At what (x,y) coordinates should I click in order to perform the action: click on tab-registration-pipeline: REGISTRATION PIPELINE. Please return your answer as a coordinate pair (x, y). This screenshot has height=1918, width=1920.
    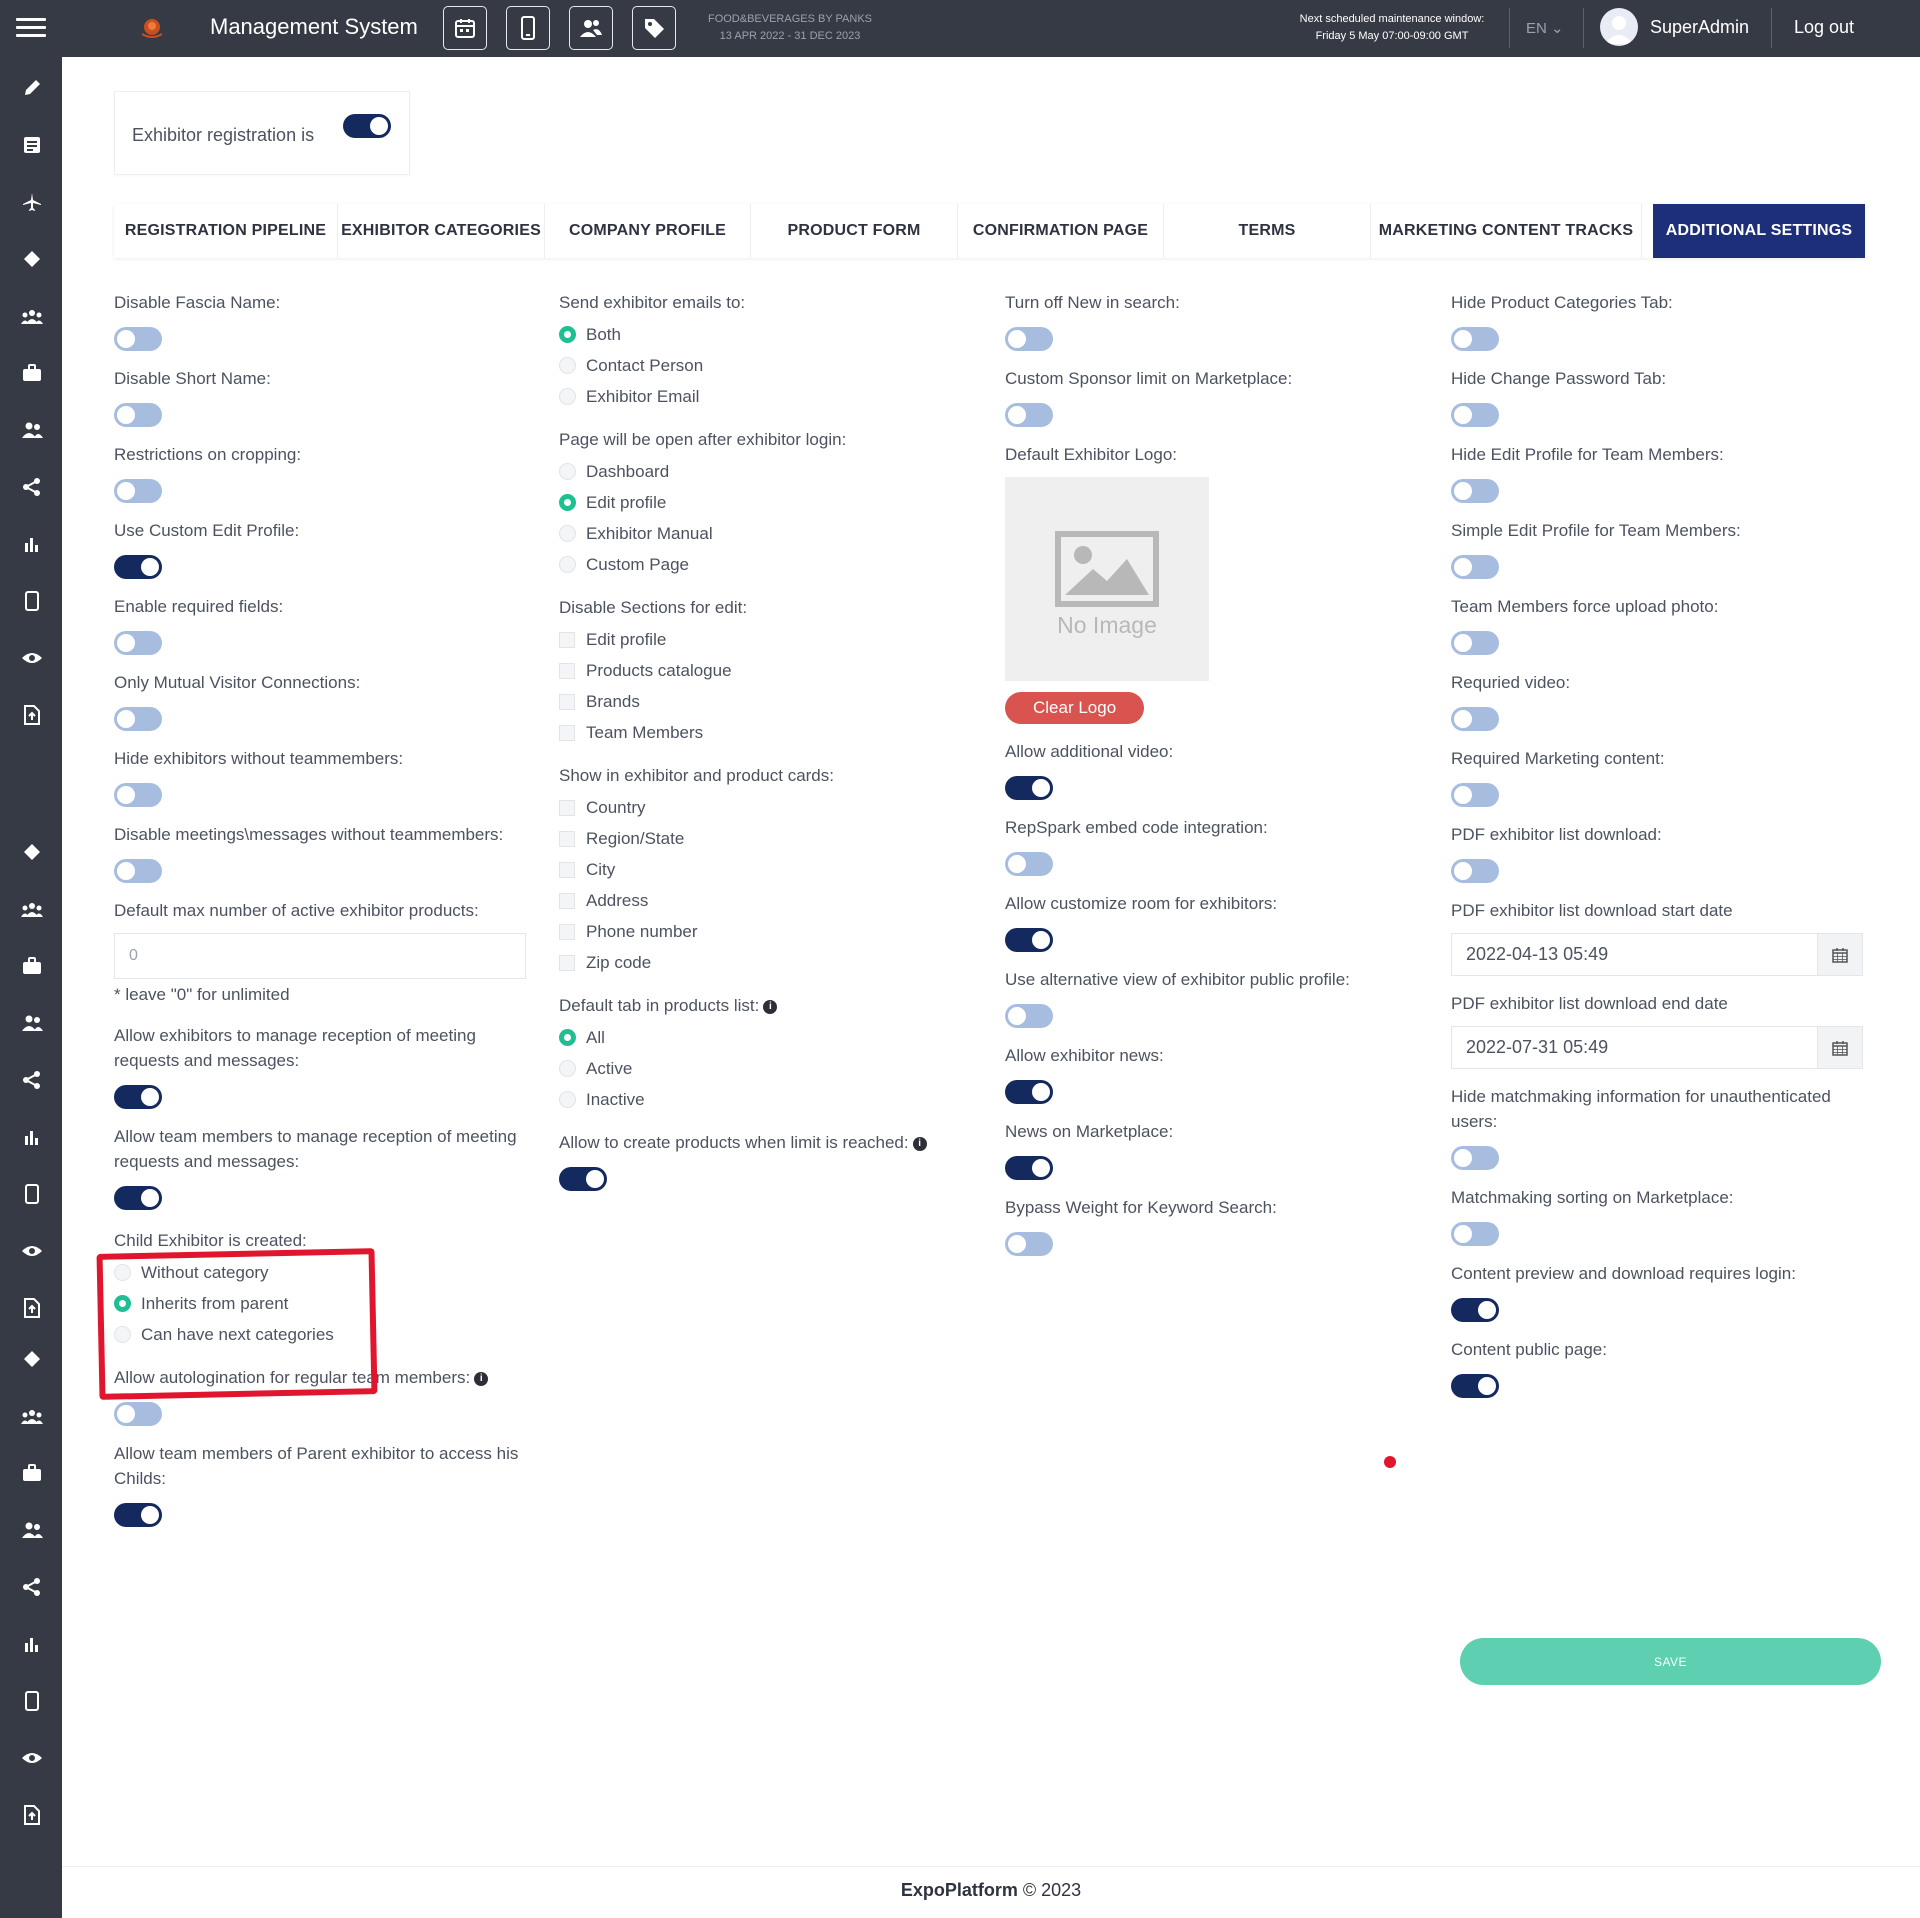
    Looking at the image, I should click on (226, 231).